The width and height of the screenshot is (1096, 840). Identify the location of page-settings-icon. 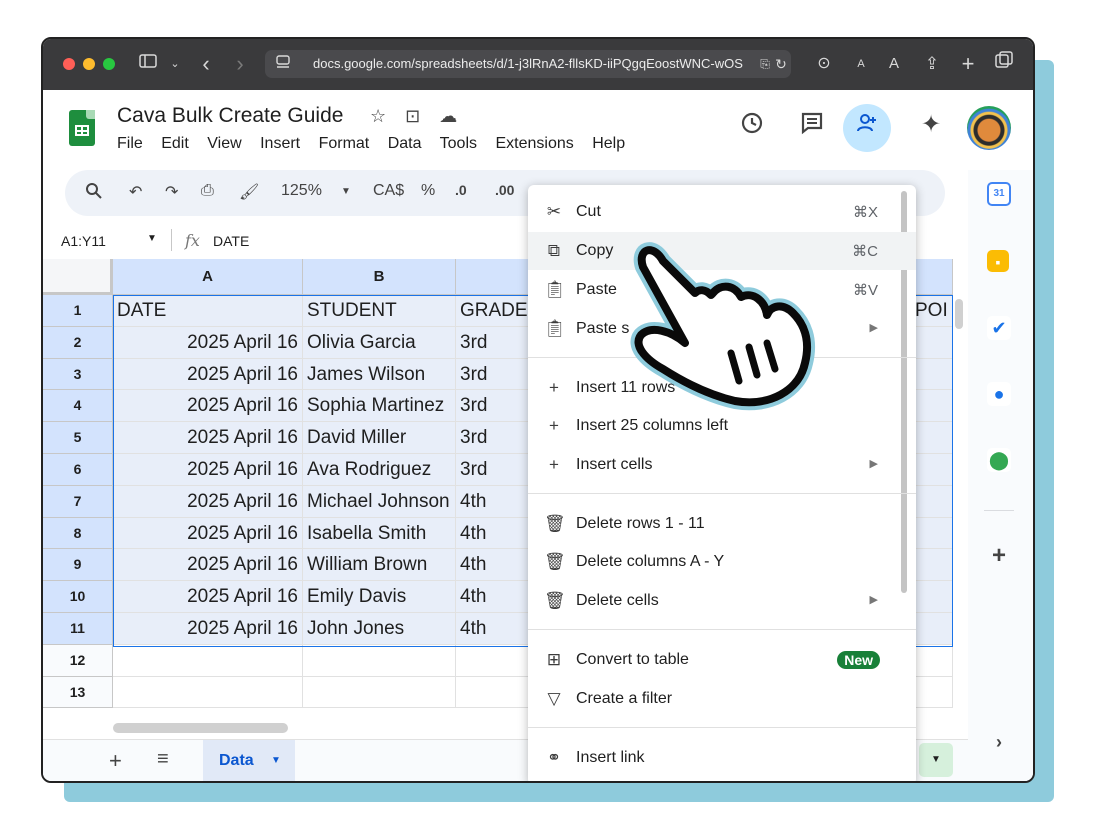
(283, 64).